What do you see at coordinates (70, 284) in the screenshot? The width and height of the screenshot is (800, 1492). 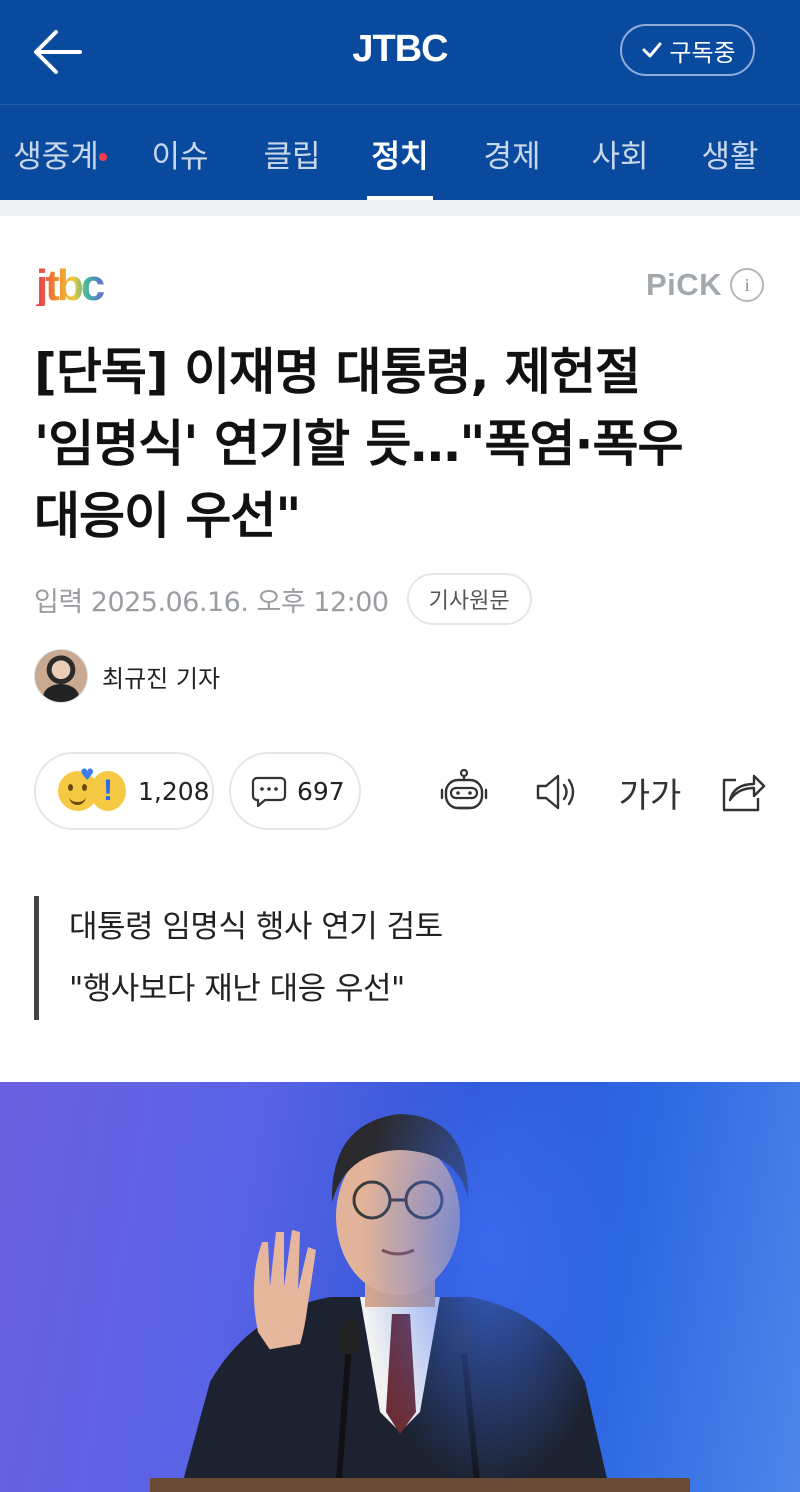 I see `press-logo-text: jtbc` at bounding box center [70, 284].